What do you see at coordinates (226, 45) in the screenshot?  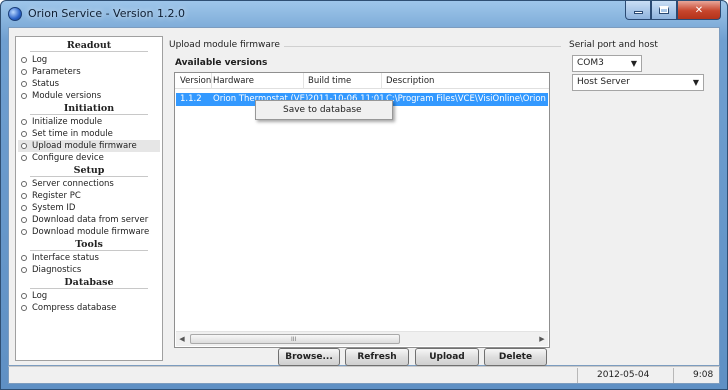 I see `group-title-upload: Upload module firmware` at bounding box center [226, 45].